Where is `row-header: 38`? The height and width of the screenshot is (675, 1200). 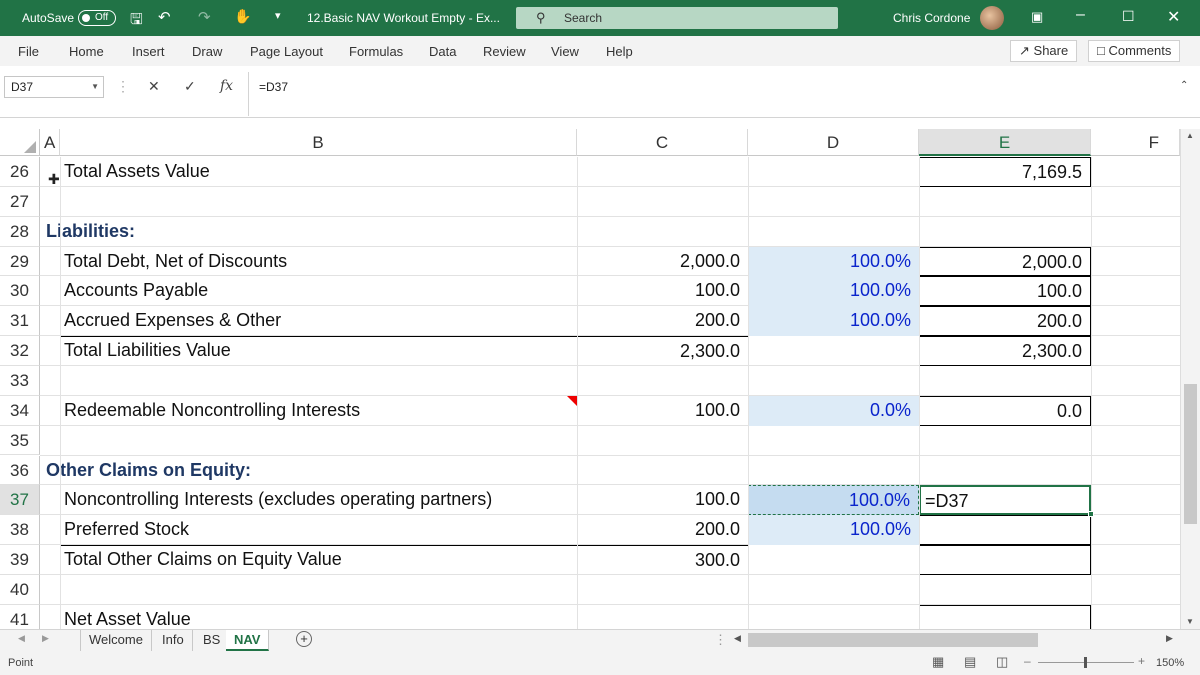 row-header: 38 is located at coordinates (20, 530).